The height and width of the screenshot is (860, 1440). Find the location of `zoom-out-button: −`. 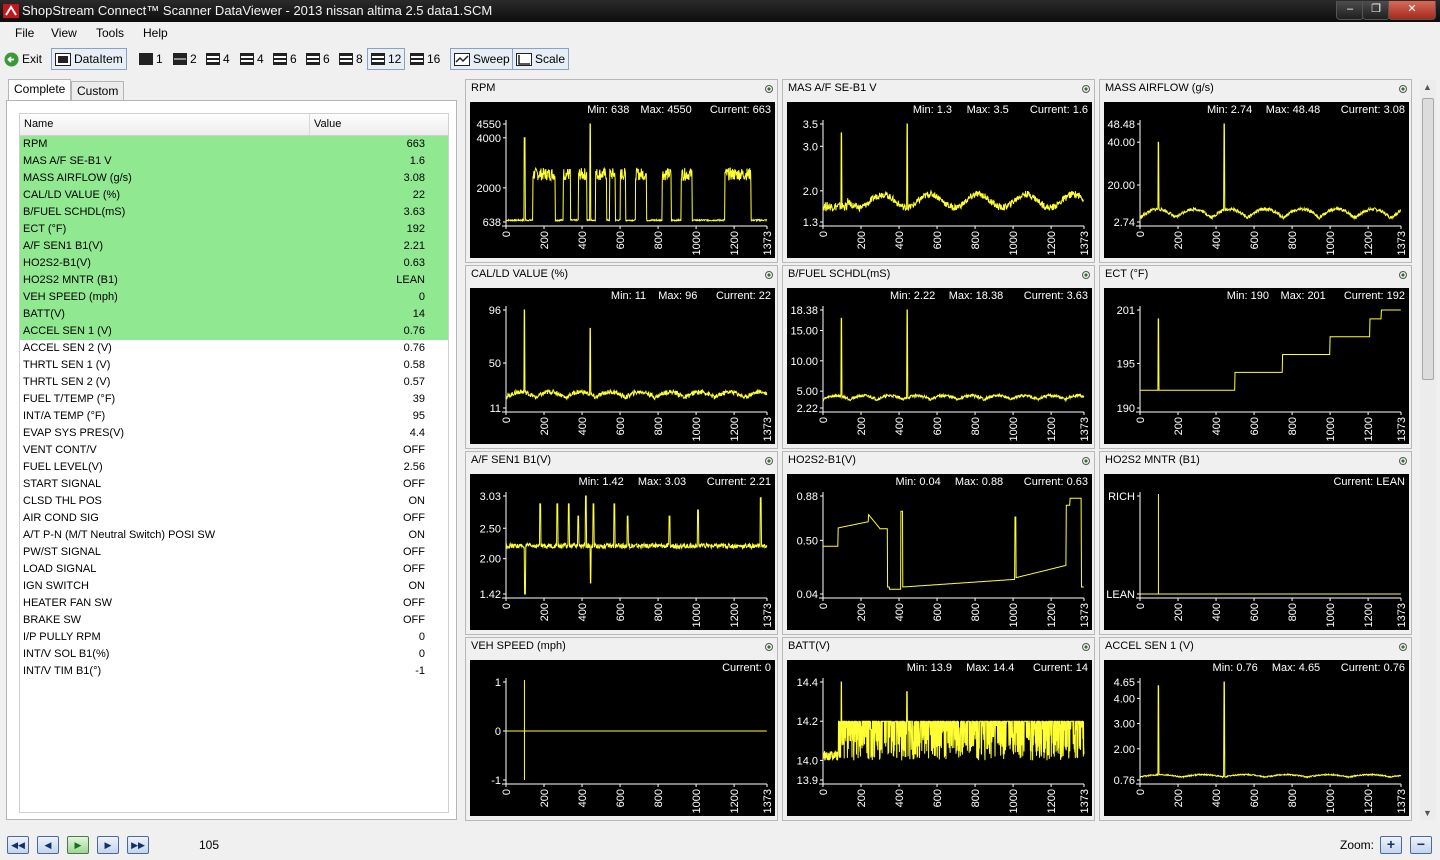

zoom-out-button: − is located at coordinates (1421, 845).